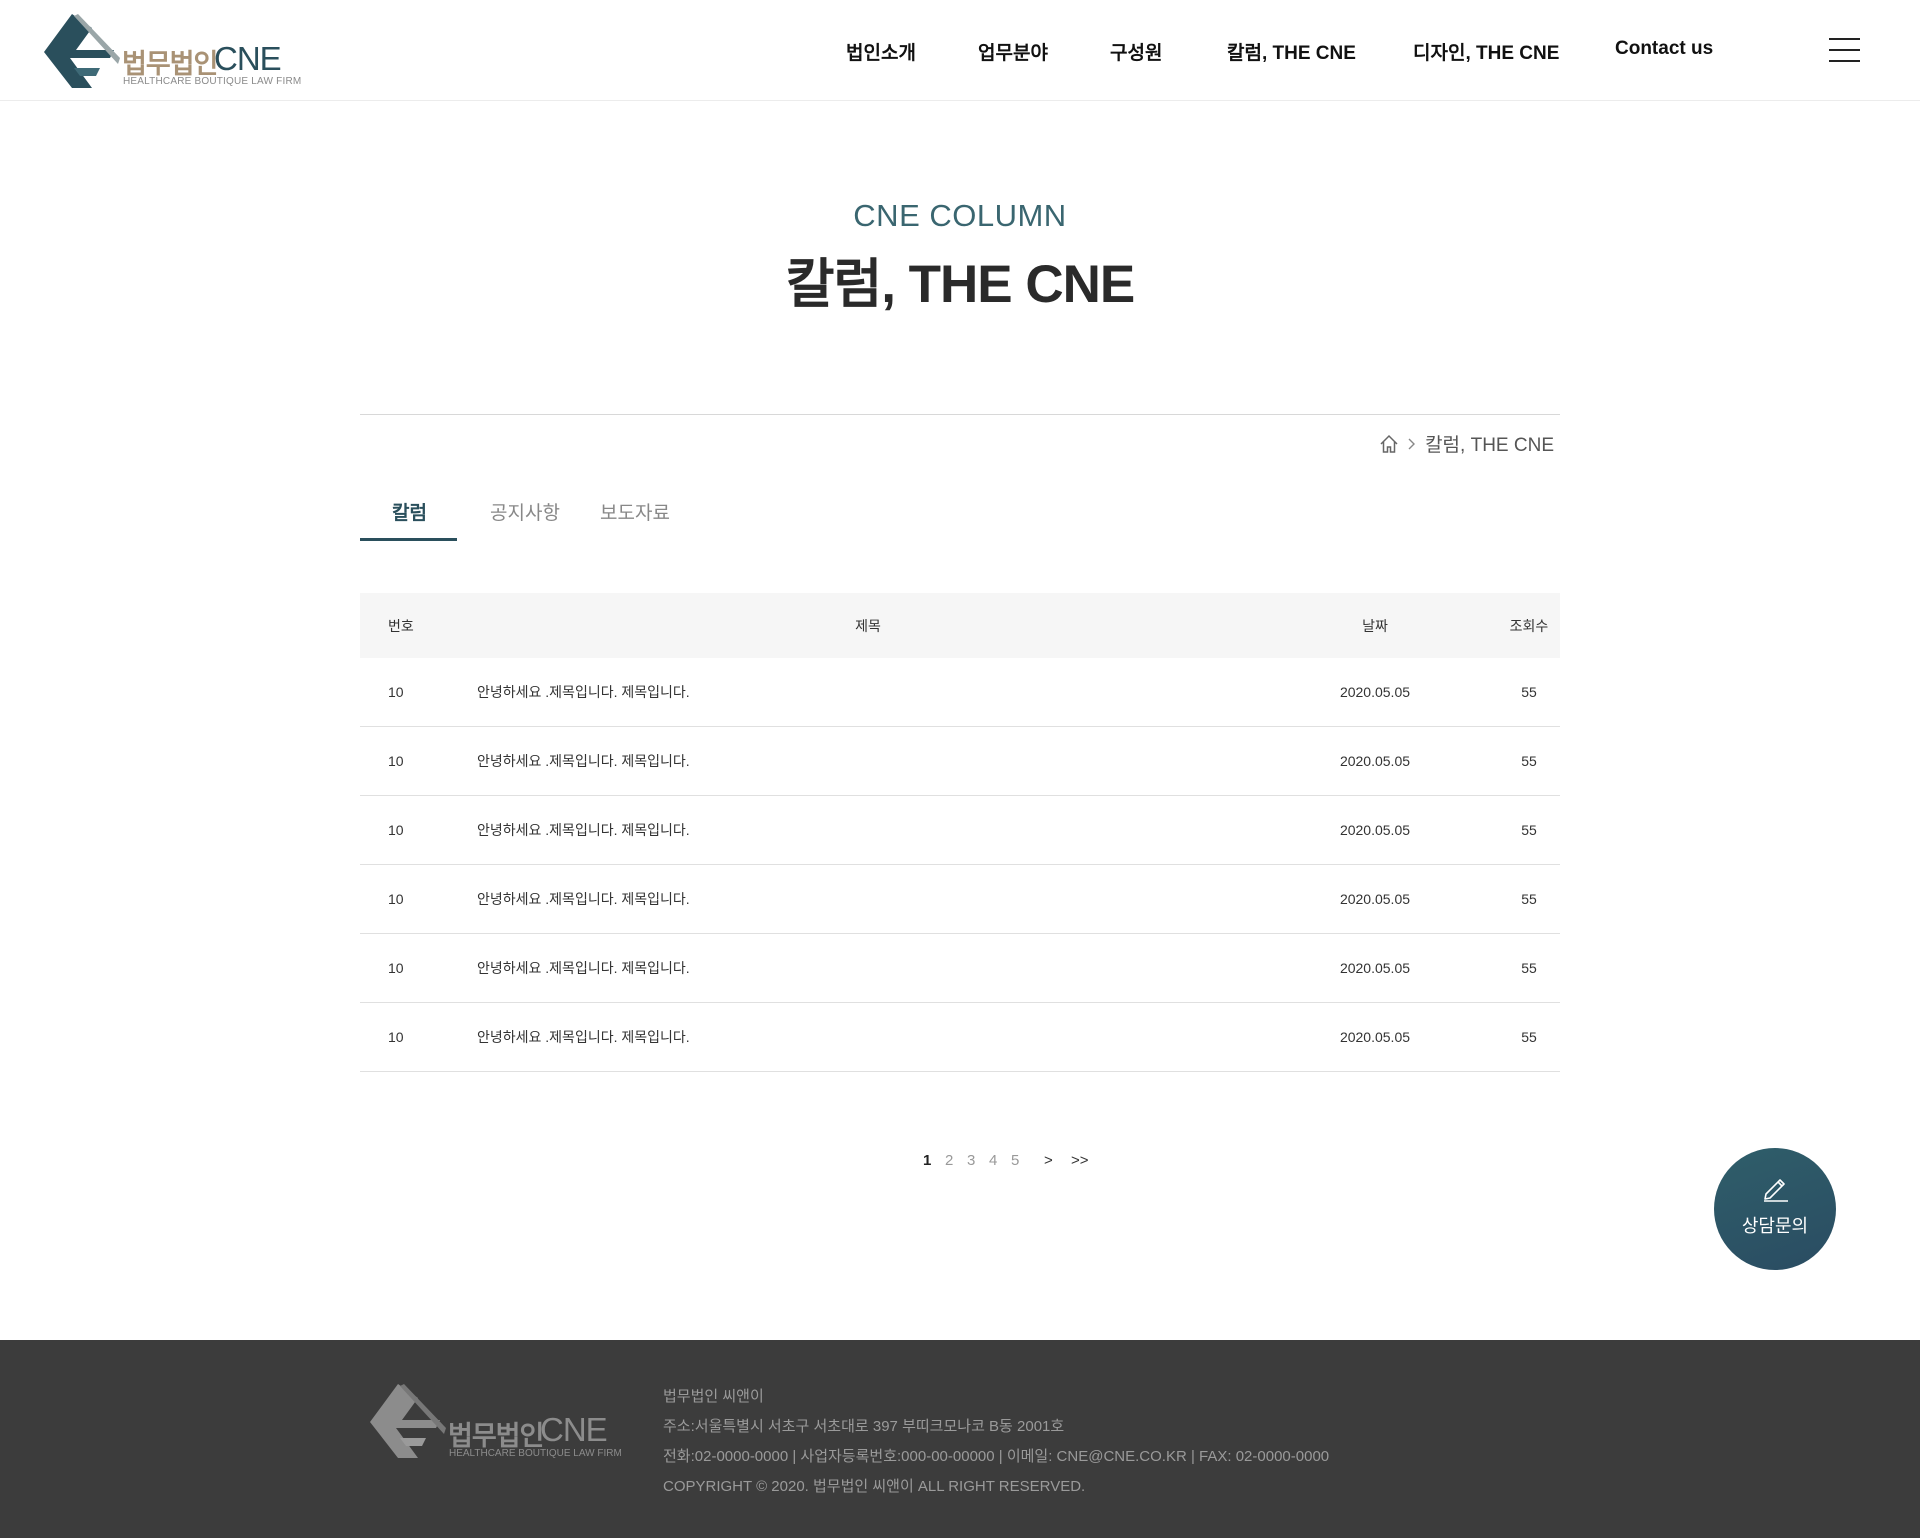 This screenshot has width=1920, height=1538. I want to click on tab-notice: 공지사항, so click(525, 511).